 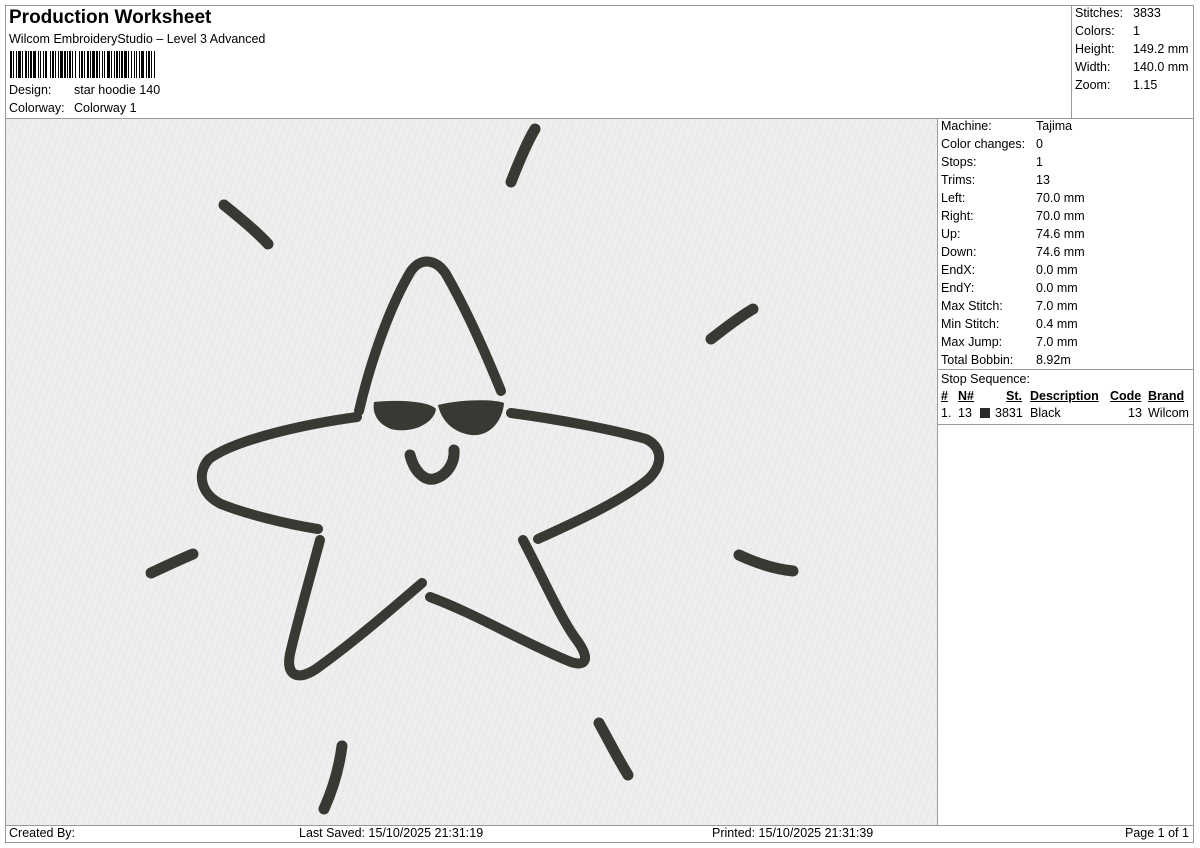 What do you see at coordinates (37, 108) in the screenshot?
I see `colorway-label: Colorway:` at bounding box center [37, 108].